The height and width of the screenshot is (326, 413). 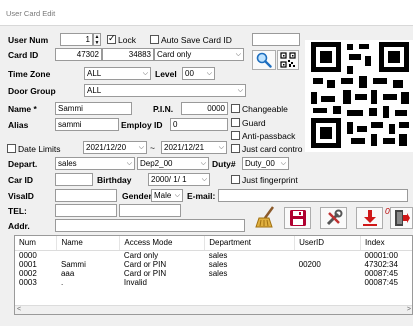 I want to click on cell-access-mode: Invalid, so click(x=135, y=282).